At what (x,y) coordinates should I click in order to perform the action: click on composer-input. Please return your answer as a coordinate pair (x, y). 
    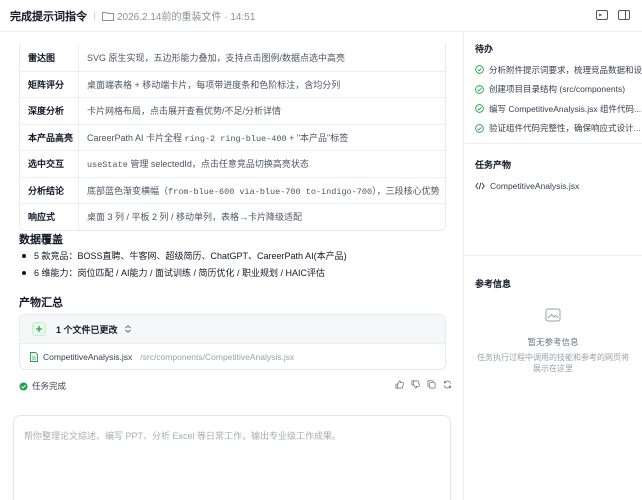
    Looking at the image, I should click on (232, 436).